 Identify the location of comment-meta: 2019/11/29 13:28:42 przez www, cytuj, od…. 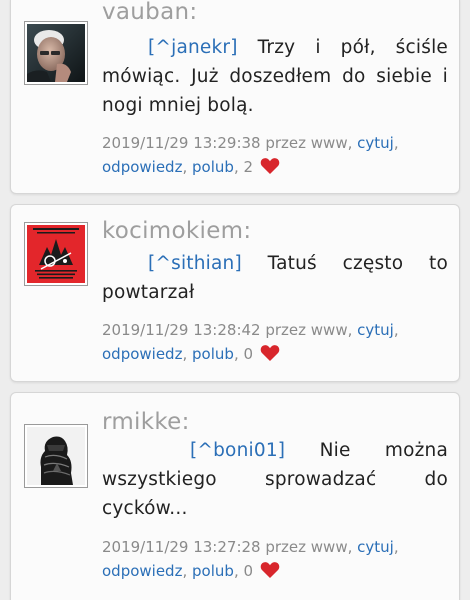
(277, 342).